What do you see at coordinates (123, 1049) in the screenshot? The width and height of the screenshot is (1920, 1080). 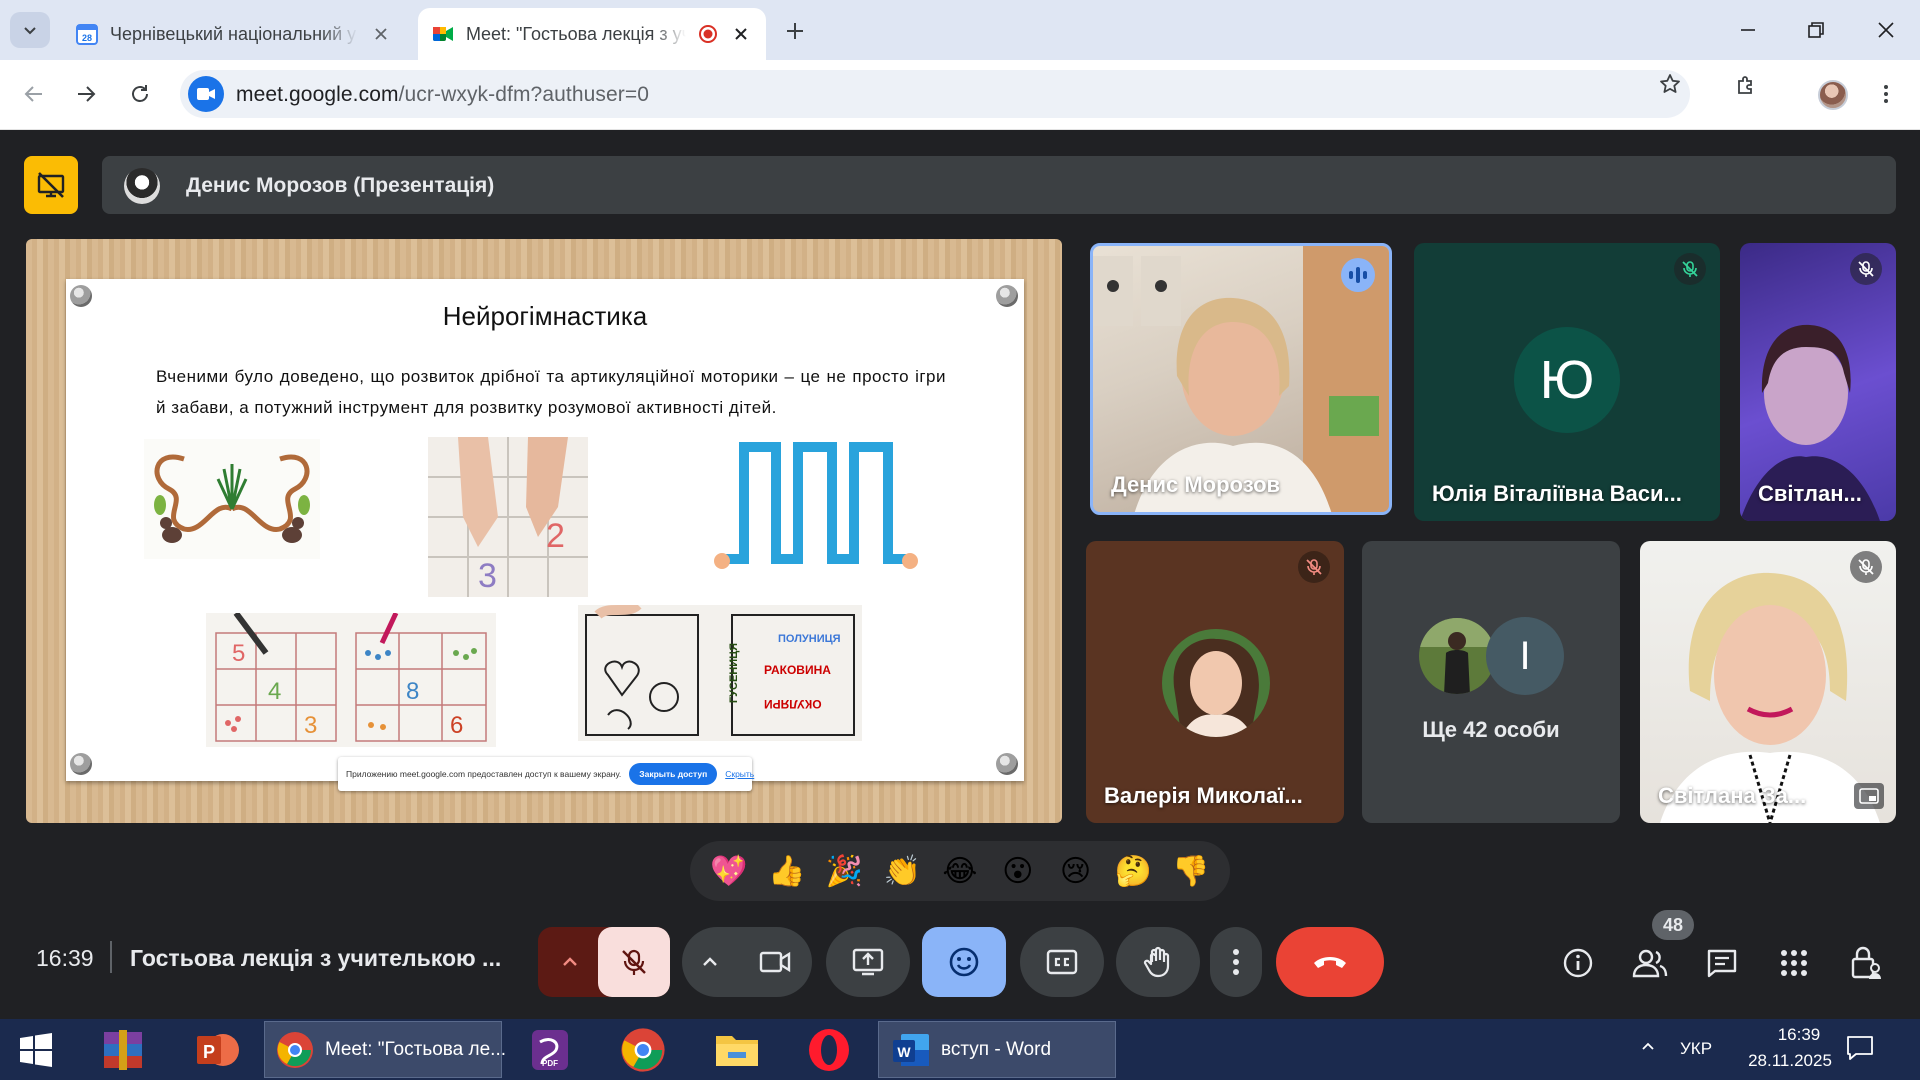 I see `taskbar-winrar` at bounding box center [123, 1049].